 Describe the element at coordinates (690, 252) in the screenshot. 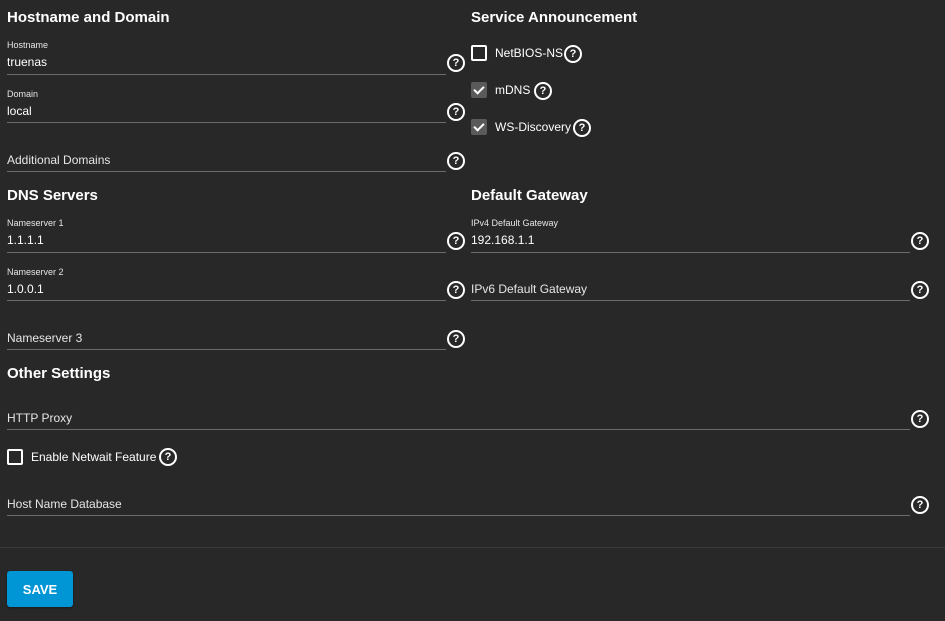

I see `ipv4-gateway-underline` at that location.